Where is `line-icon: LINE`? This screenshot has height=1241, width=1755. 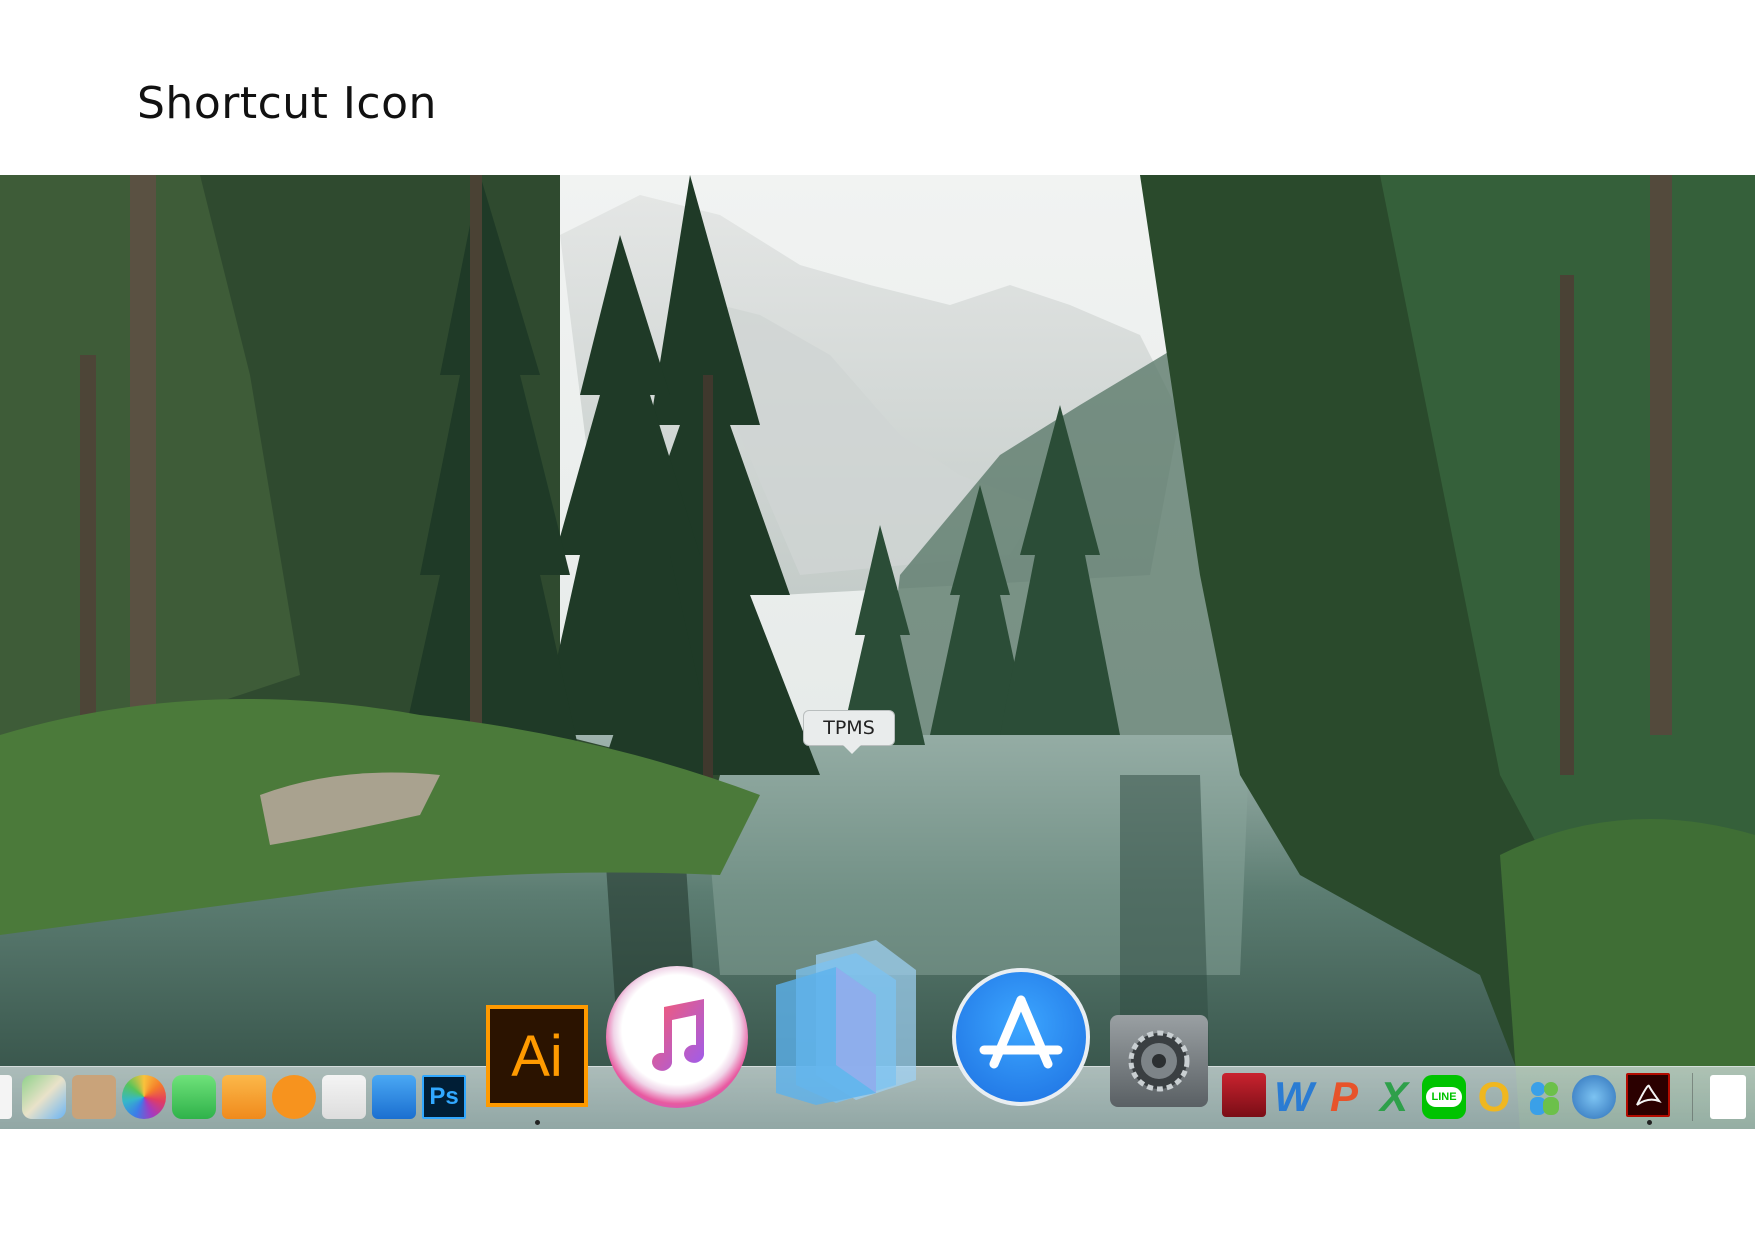
line-icon: LINE is located at coordinates (1444, 1097).